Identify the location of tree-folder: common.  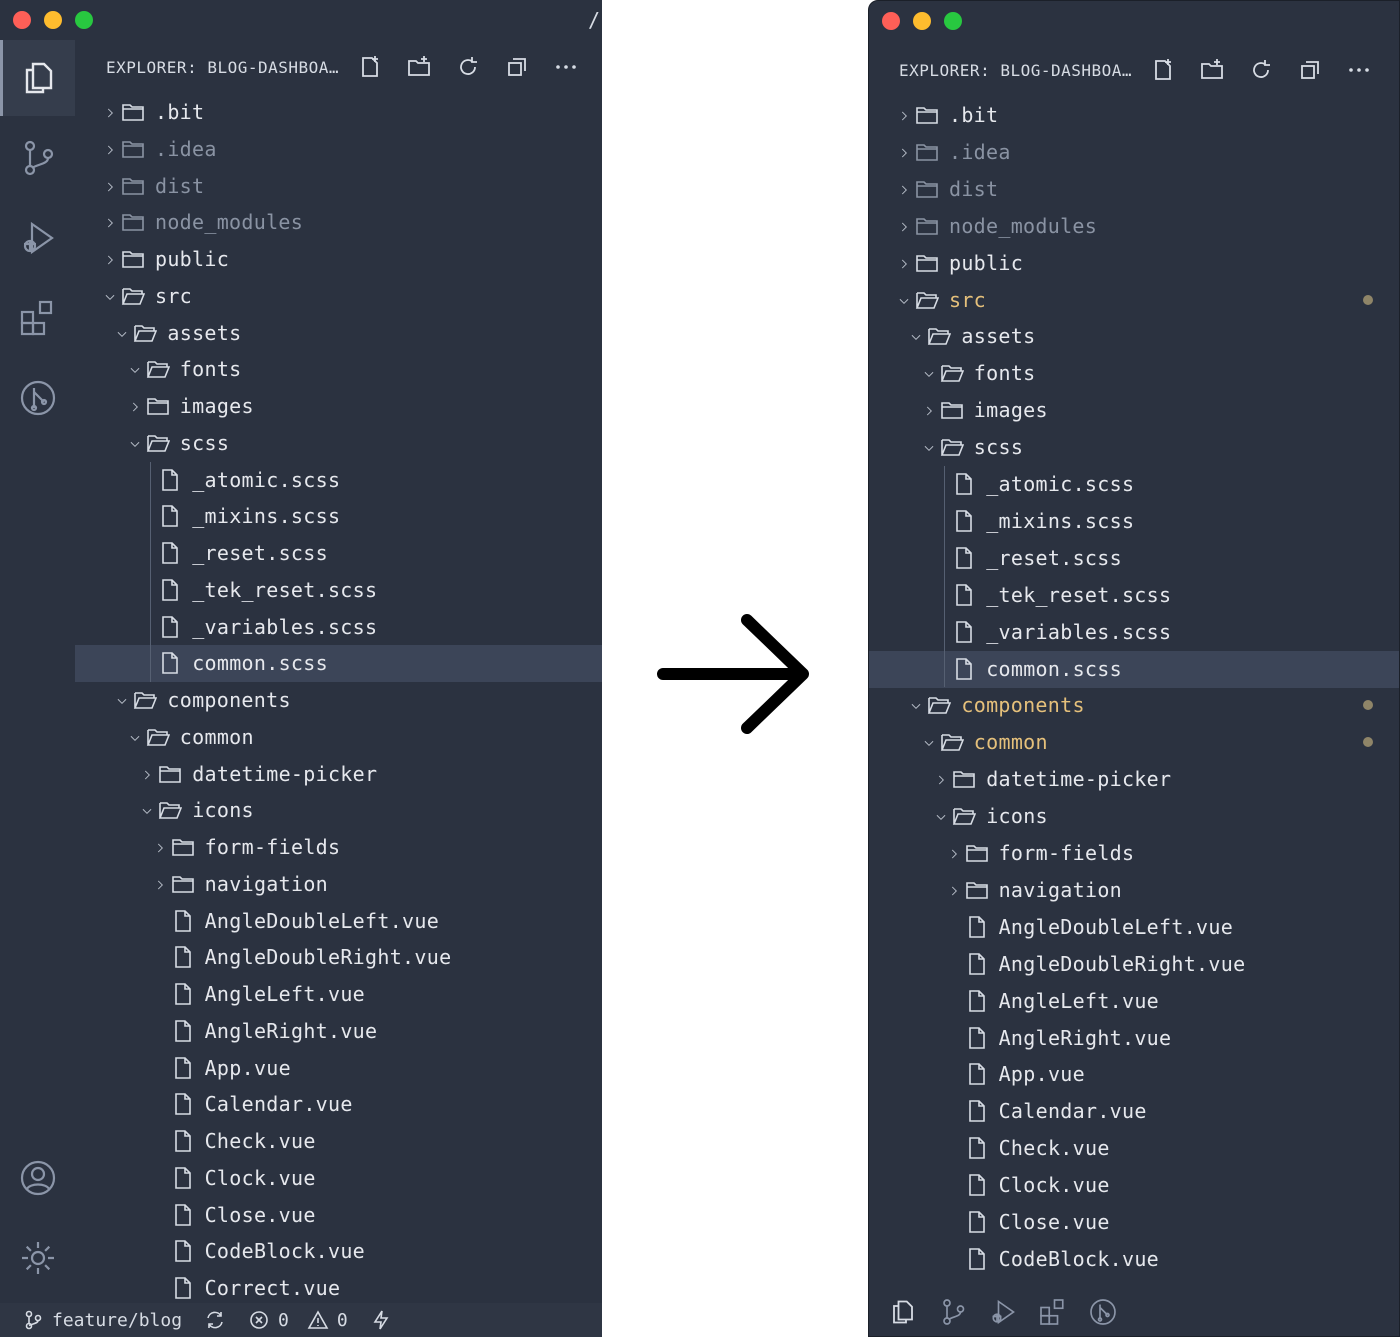
(338, 737).